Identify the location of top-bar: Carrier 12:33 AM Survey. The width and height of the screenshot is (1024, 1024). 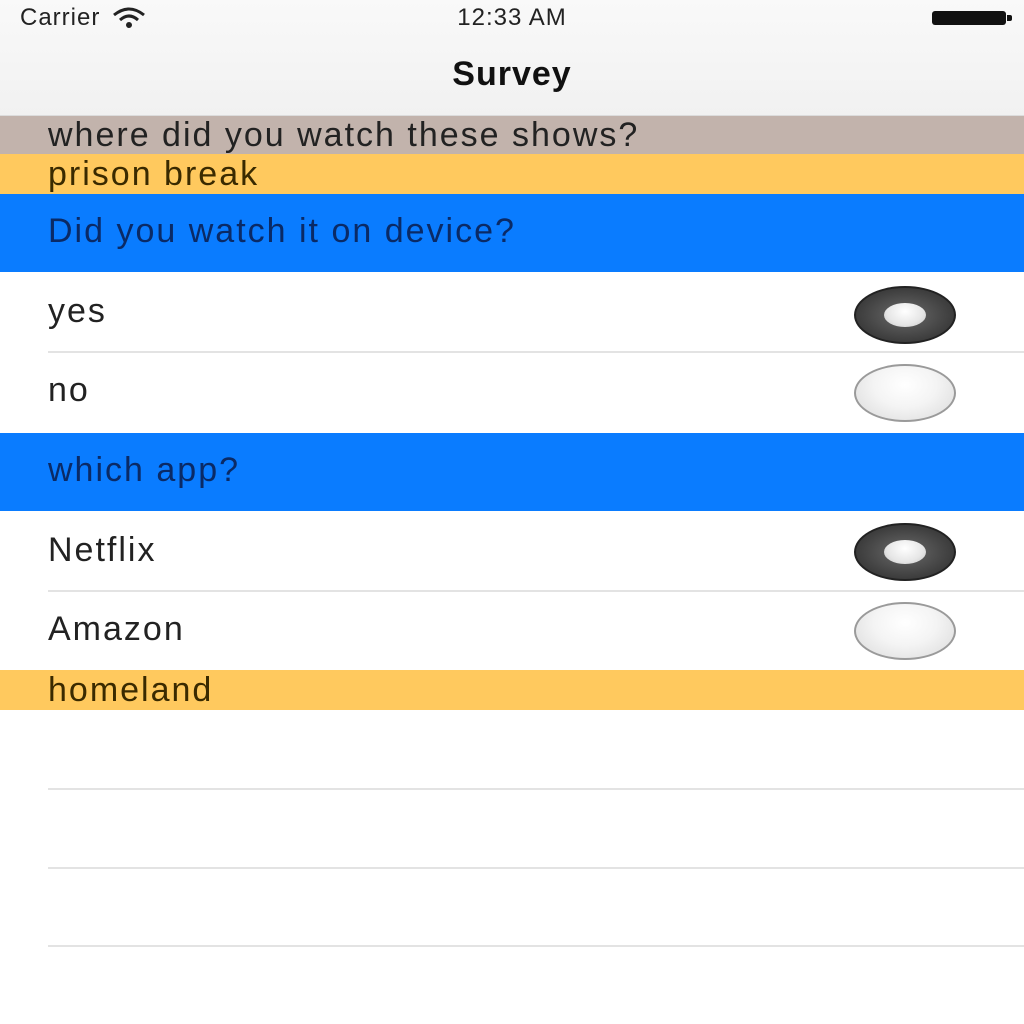
(512, 58).